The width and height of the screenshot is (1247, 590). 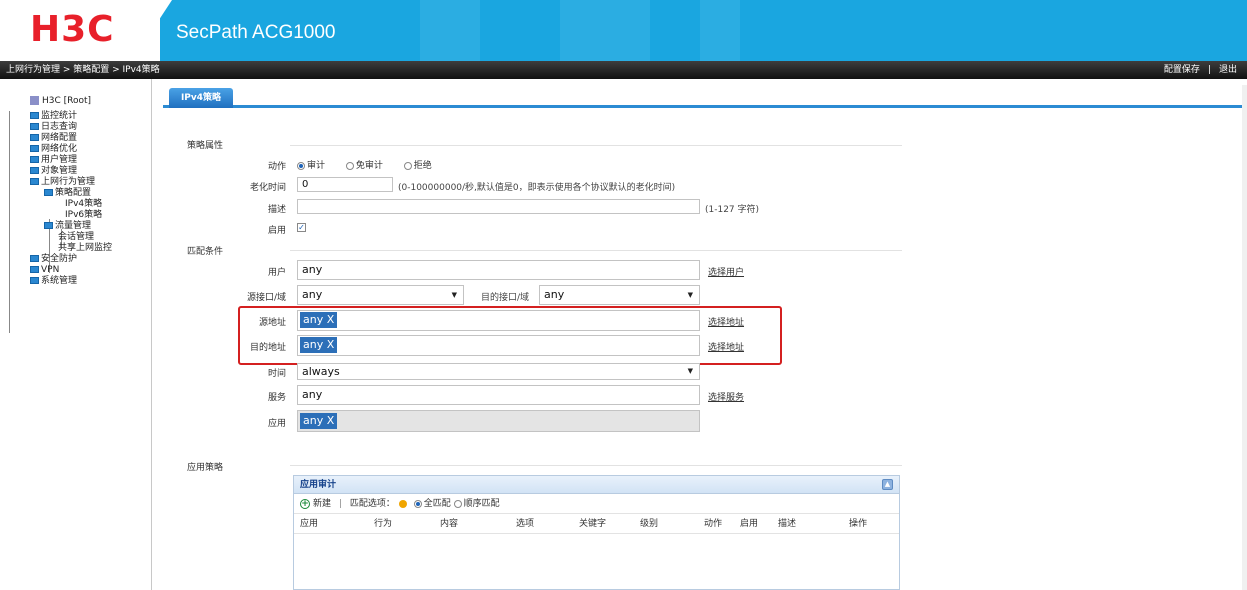 I want to click on aging-hint: (0-100000000/秒,默认值是0，即表示使用各个协议默认的老化时间), so click(x=537, y=188).